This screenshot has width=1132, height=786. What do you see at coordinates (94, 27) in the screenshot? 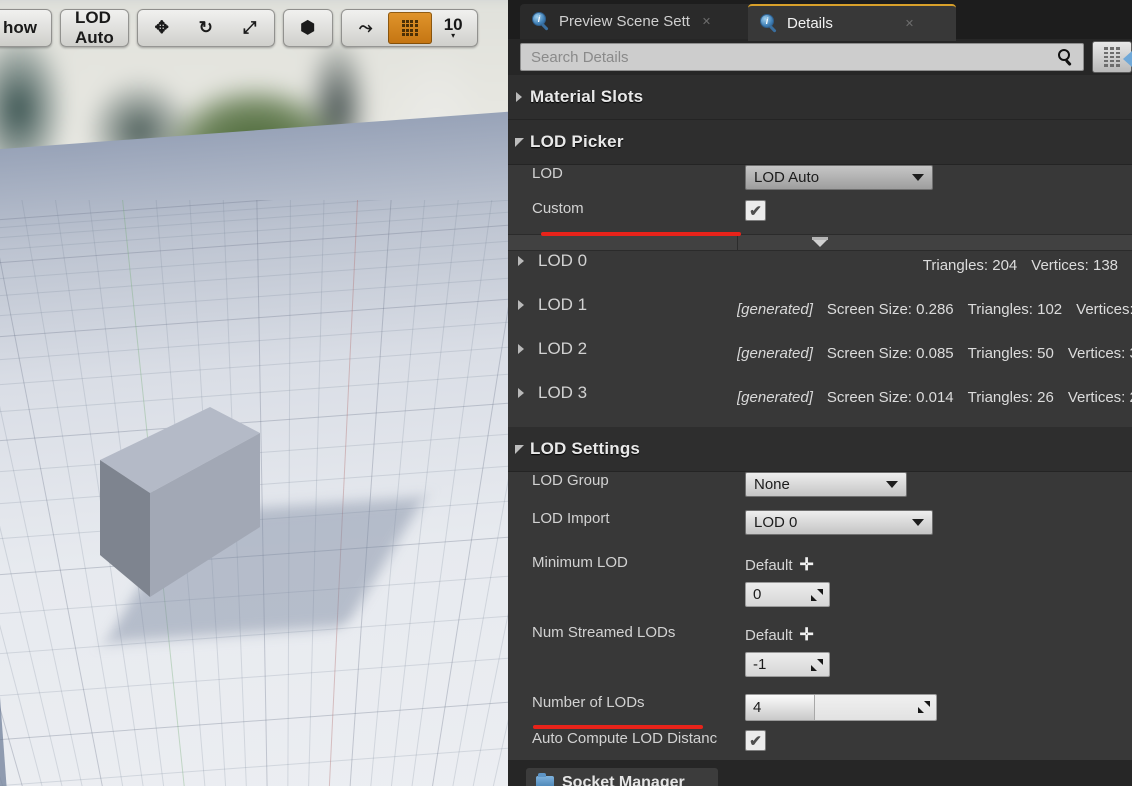
I see `lod-auto-button: LOD Auto` at bounding box center [94, 27].